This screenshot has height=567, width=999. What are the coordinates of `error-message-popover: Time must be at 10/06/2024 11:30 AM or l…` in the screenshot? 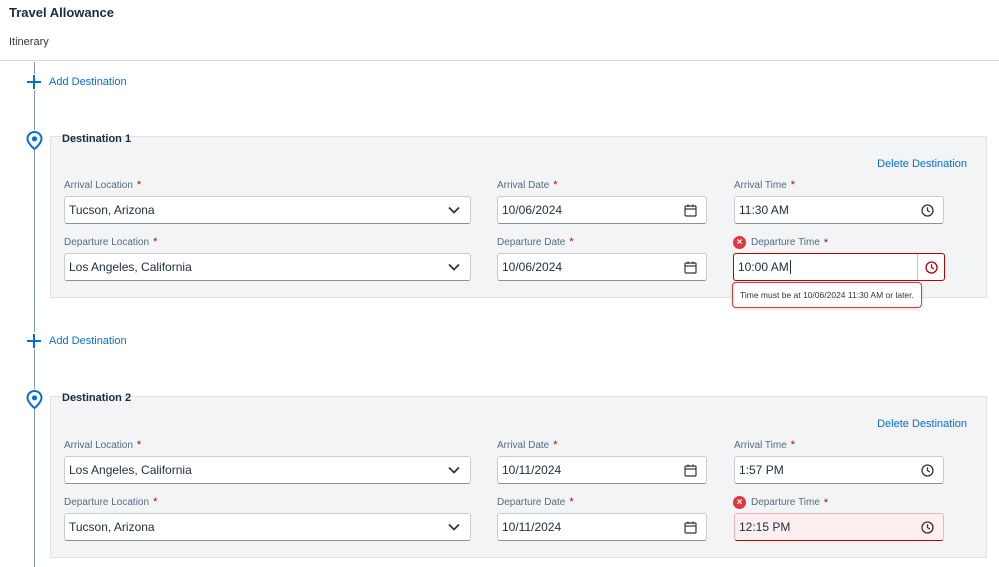 It's located at (827, 295).